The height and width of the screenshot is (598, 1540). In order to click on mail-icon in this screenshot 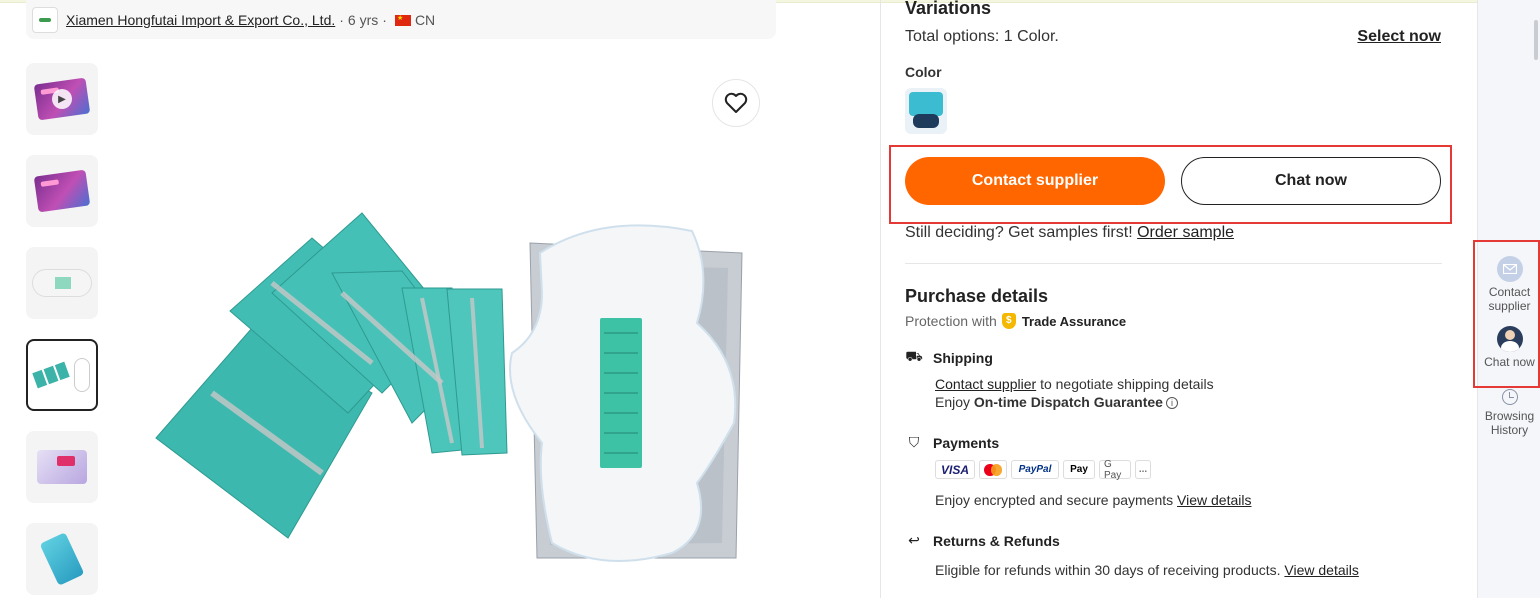, I will do `click(1509, 269)`.